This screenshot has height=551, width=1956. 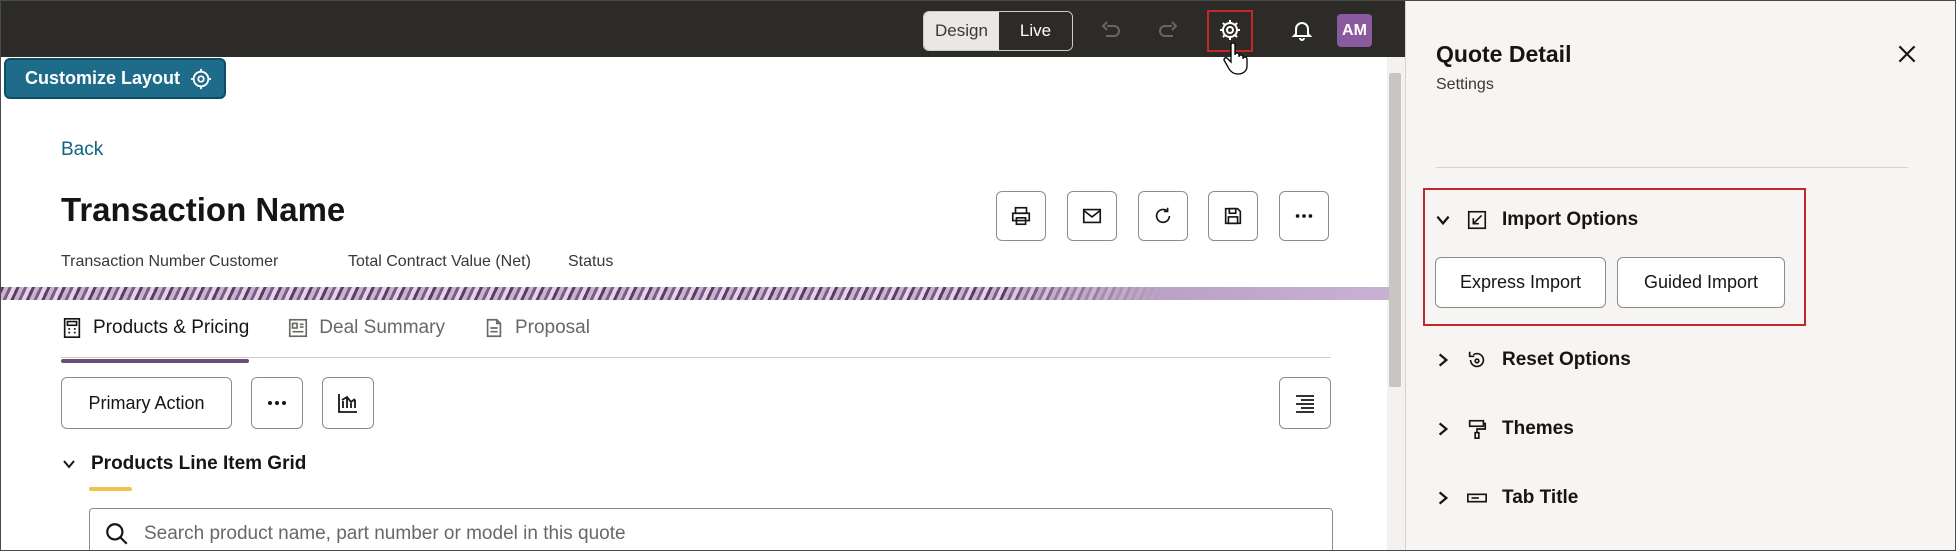 I want to click on search-icon, so click(x=117, y=534).